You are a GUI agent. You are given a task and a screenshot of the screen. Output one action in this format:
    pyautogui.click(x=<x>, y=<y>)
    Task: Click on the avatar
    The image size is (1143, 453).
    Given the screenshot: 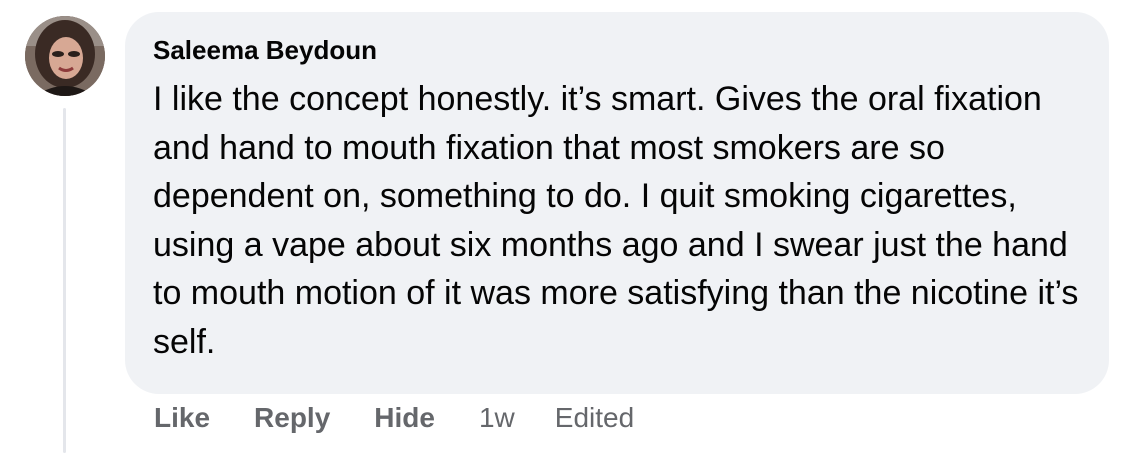 What is the action you would take?
    pyautogui.click(x=65, y=56)
    